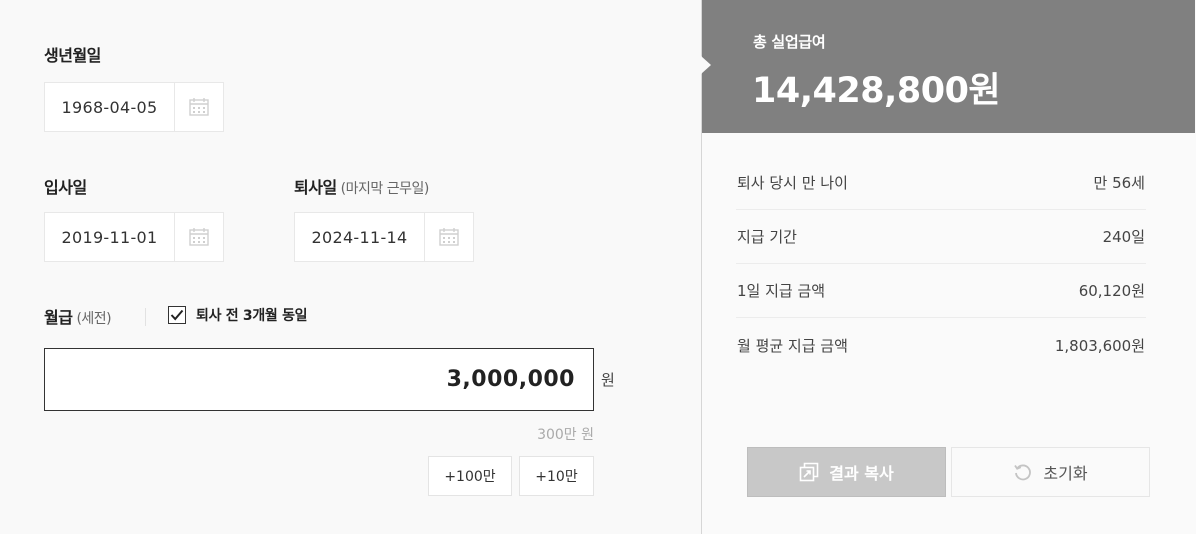  Describe the element at coordinates (470, 476) in the screenshot. I see `add-100man-button: +100만` at that location.